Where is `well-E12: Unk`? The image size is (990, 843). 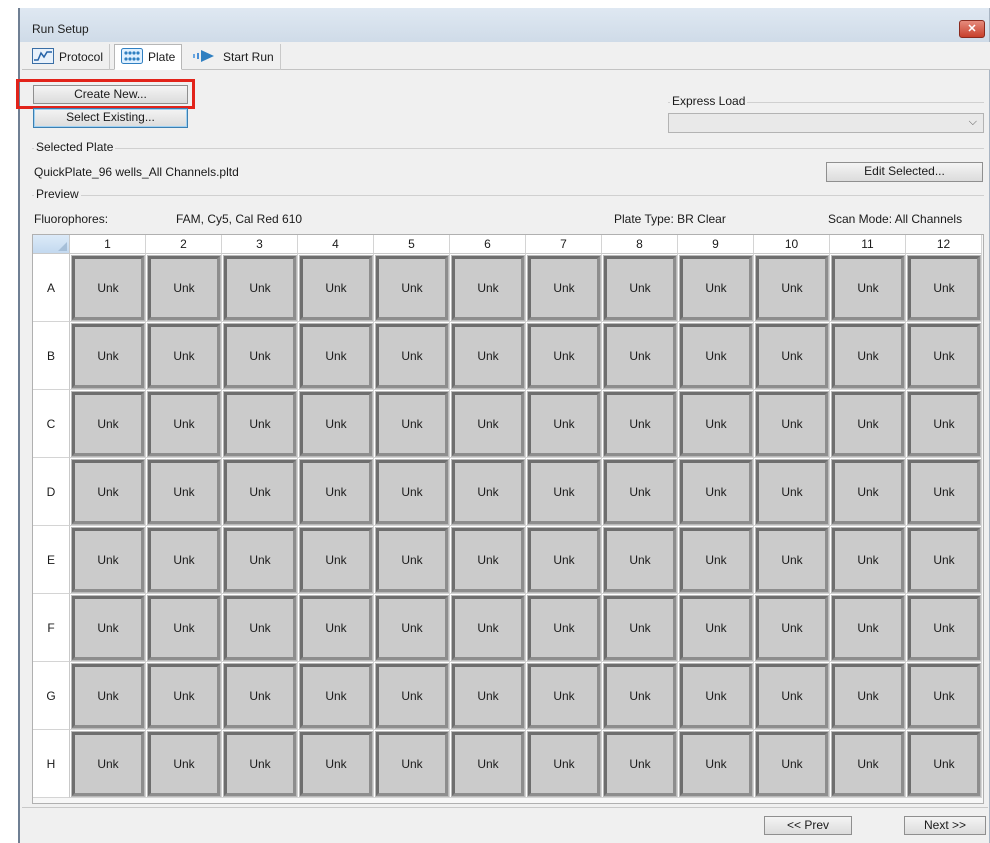 well-E12: Unk is located at coordinates (944, 560).